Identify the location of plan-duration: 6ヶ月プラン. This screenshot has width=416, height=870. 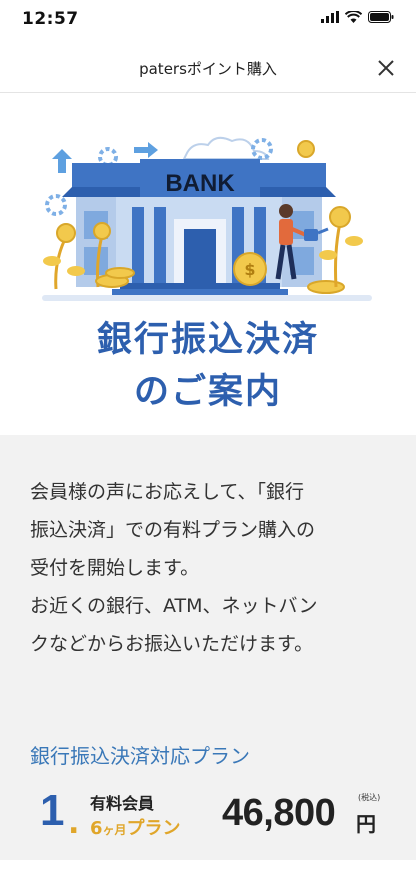
(135, 827).